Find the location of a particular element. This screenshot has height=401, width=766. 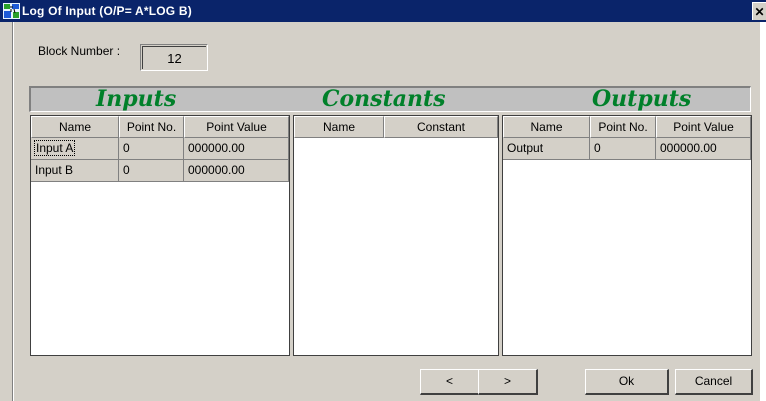

block-number-field: 12 is located at coordinates (174, 57).